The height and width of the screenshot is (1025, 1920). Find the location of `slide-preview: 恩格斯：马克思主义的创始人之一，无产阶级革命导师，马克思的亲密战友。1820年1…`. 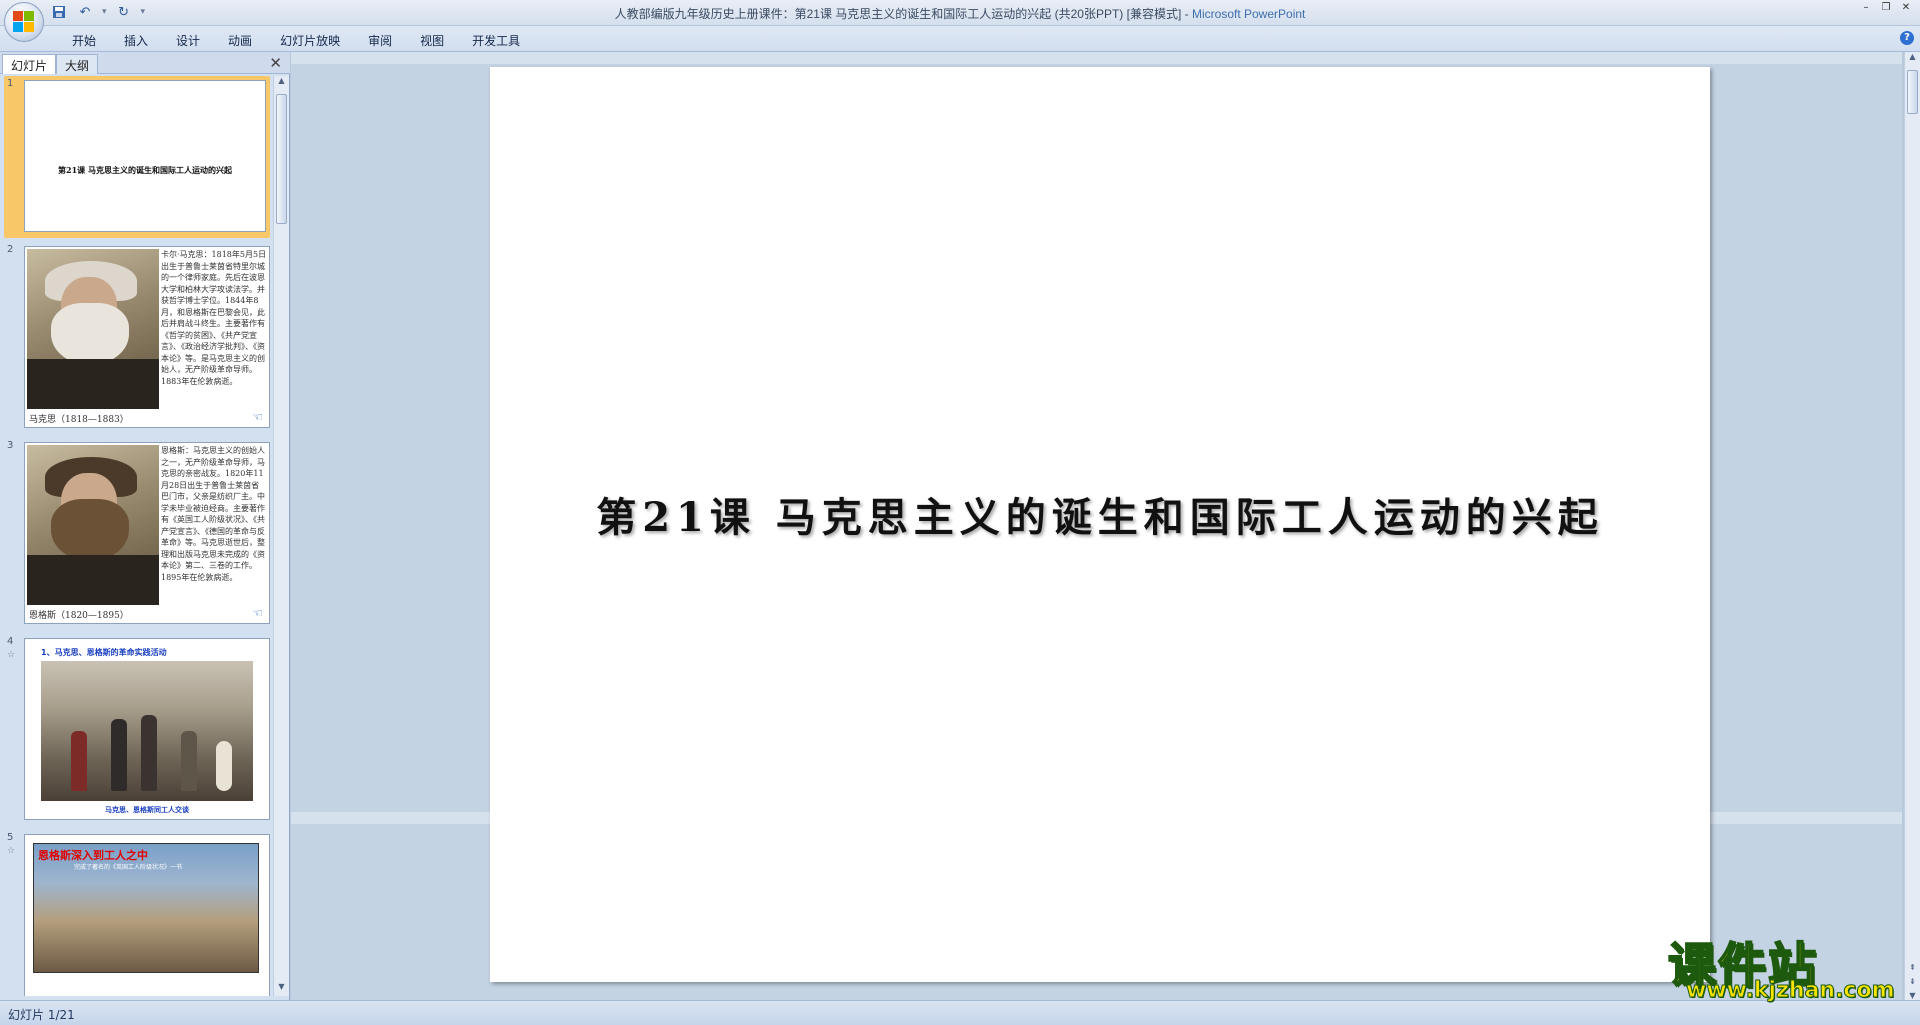

slide-preview: 恩格斯：马克思主义的创始人之一，无产阶级革命导师，马克思的亲密战友。1820年1… is located at coordinates (147, 533).